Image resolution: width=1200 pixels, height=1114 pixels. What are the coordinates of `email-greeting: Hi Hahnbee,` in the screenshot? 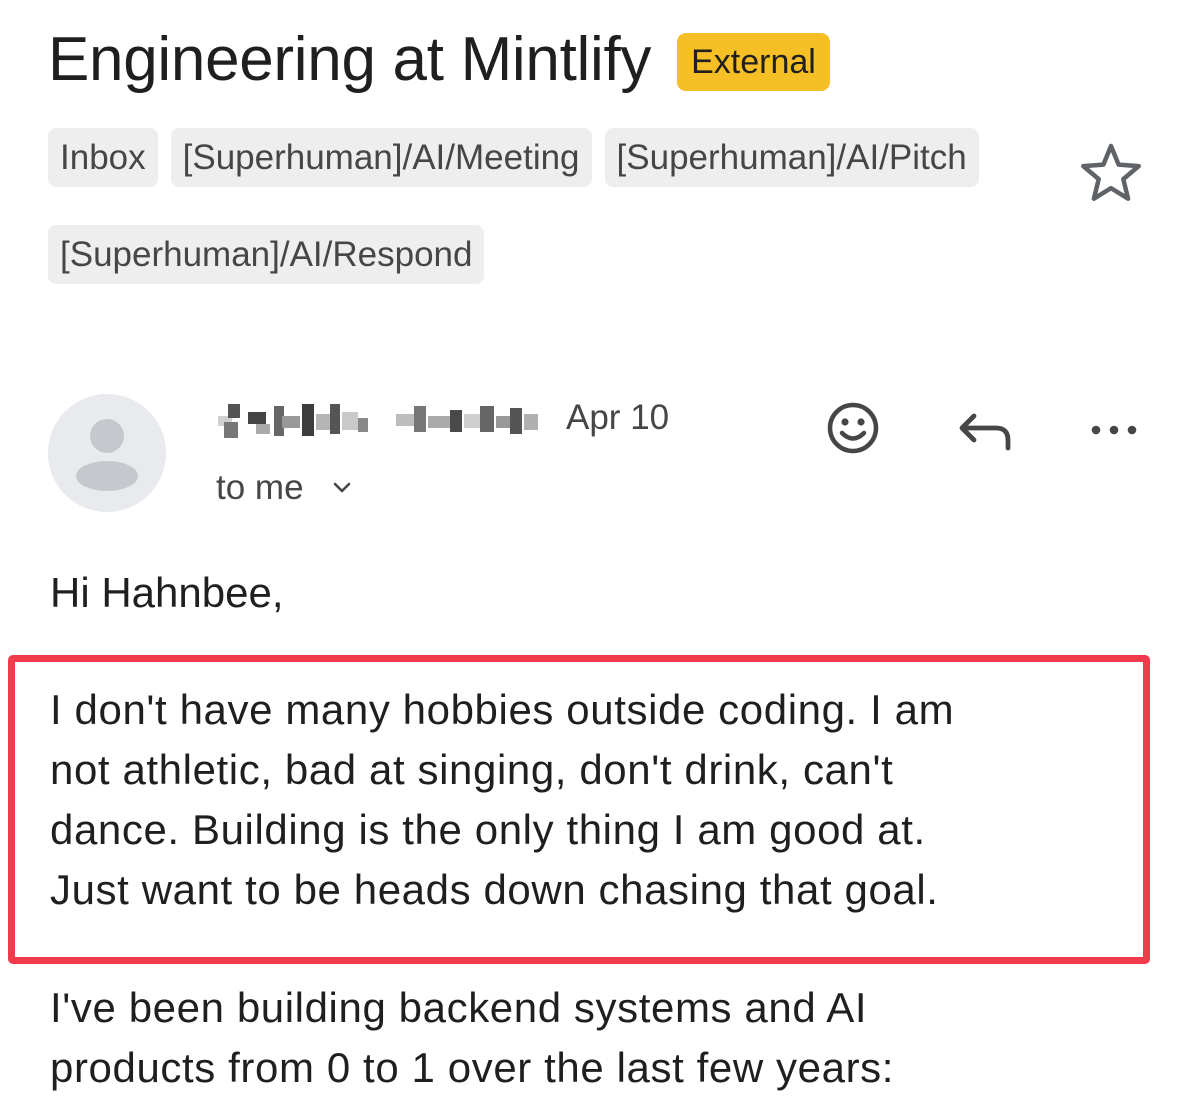 It's located at (167, 592).